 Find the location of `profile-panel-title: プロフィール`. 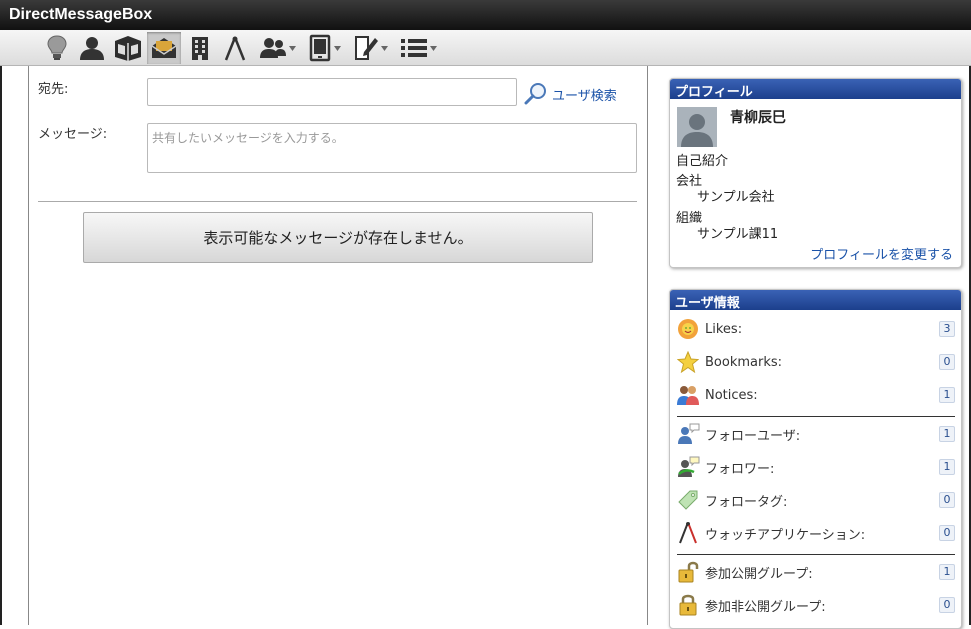

profile-panel-title: プロフィール is located at coordinates (815, 89).